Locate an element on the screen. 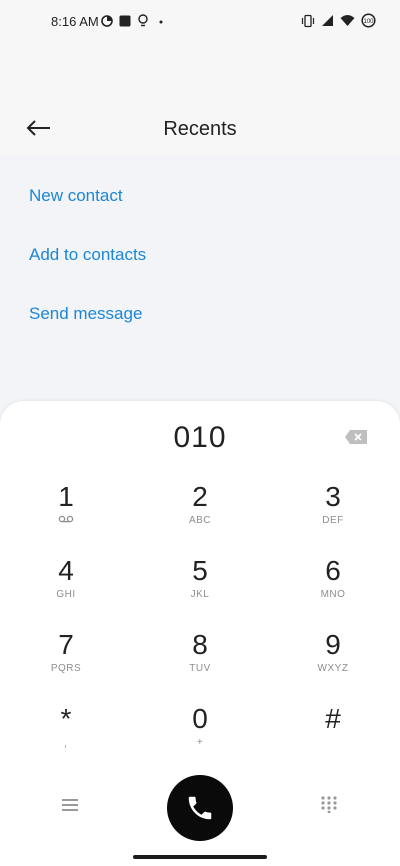  key-letters: DEF is located at coordinates (333, 520).